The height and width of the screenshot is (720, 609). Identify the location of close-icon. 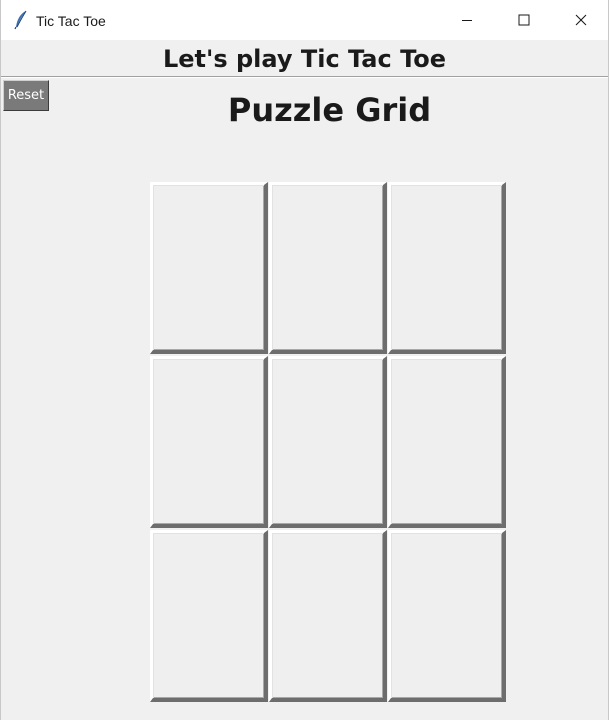
(581, 20).